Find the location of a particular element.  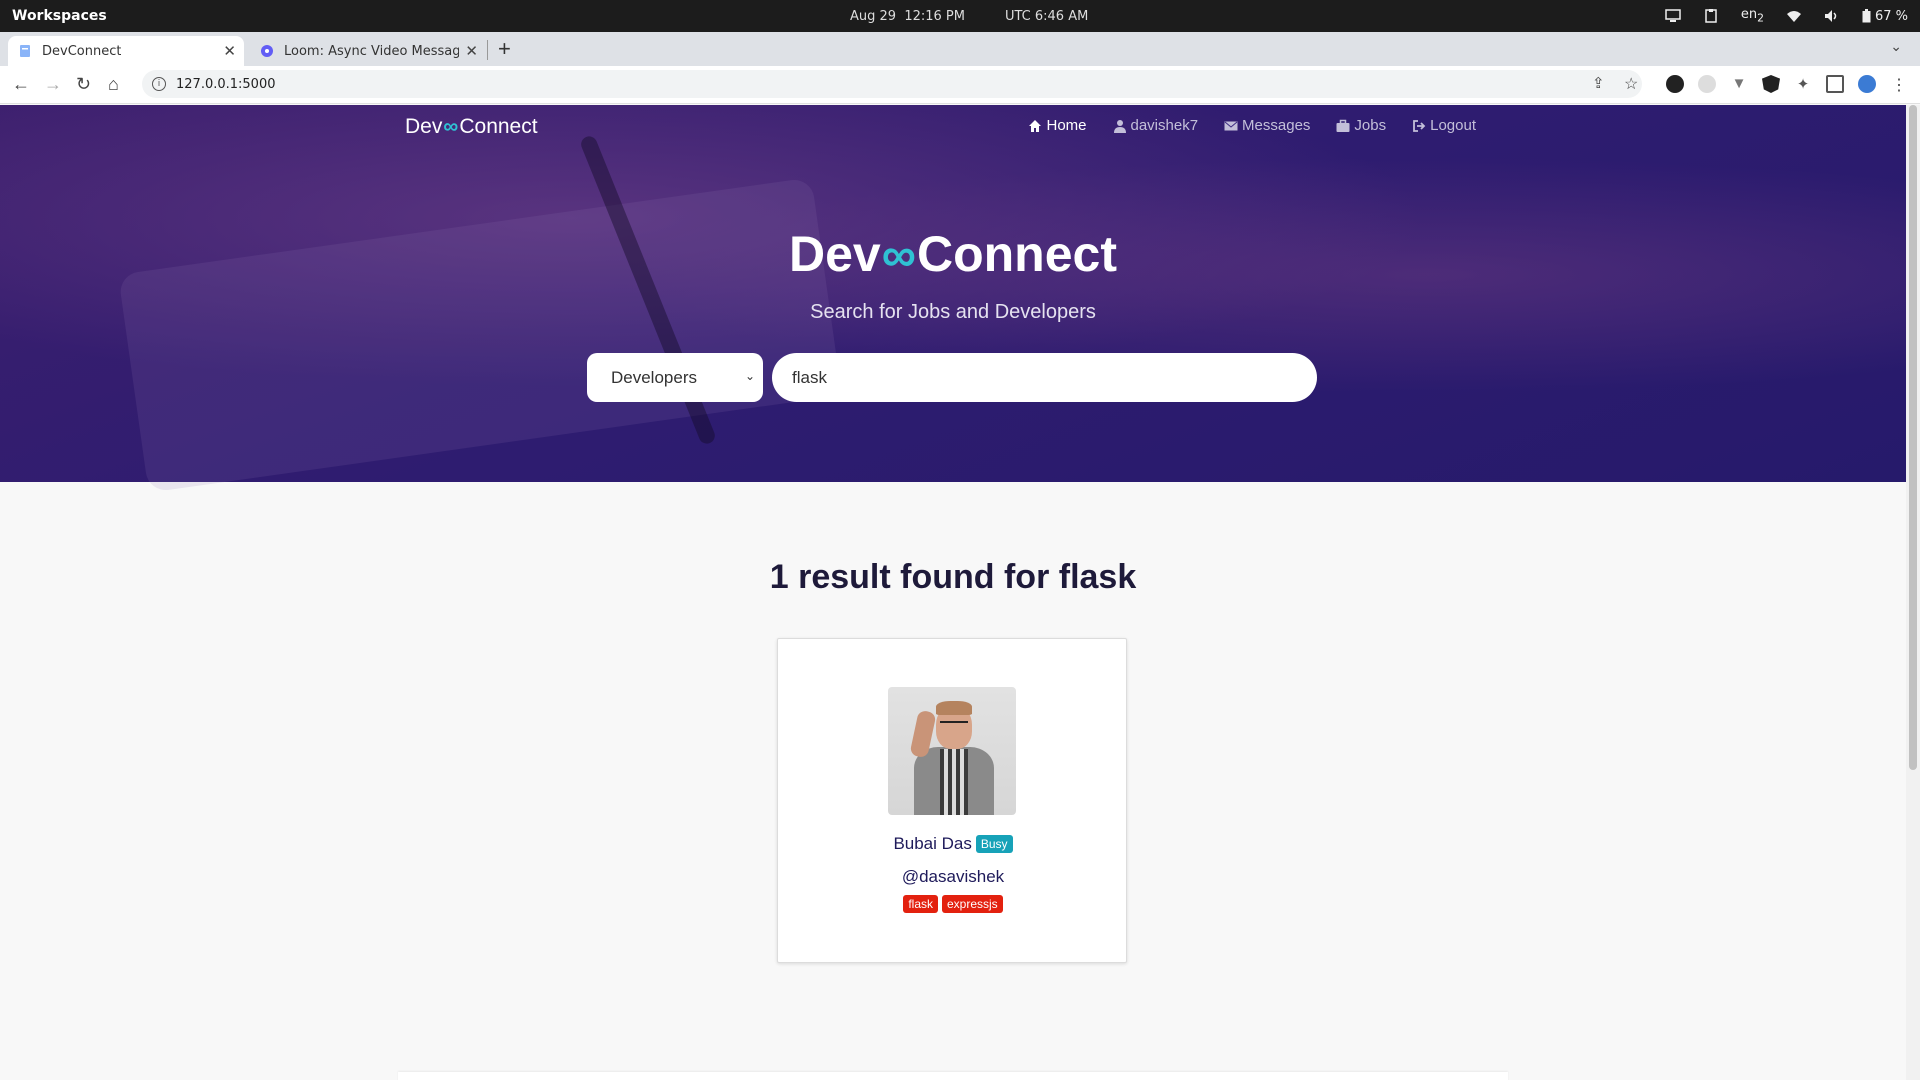

os-clock: Aug 29 12:16 PM UTC 6:46 AM is located at coordinates (969, 16).